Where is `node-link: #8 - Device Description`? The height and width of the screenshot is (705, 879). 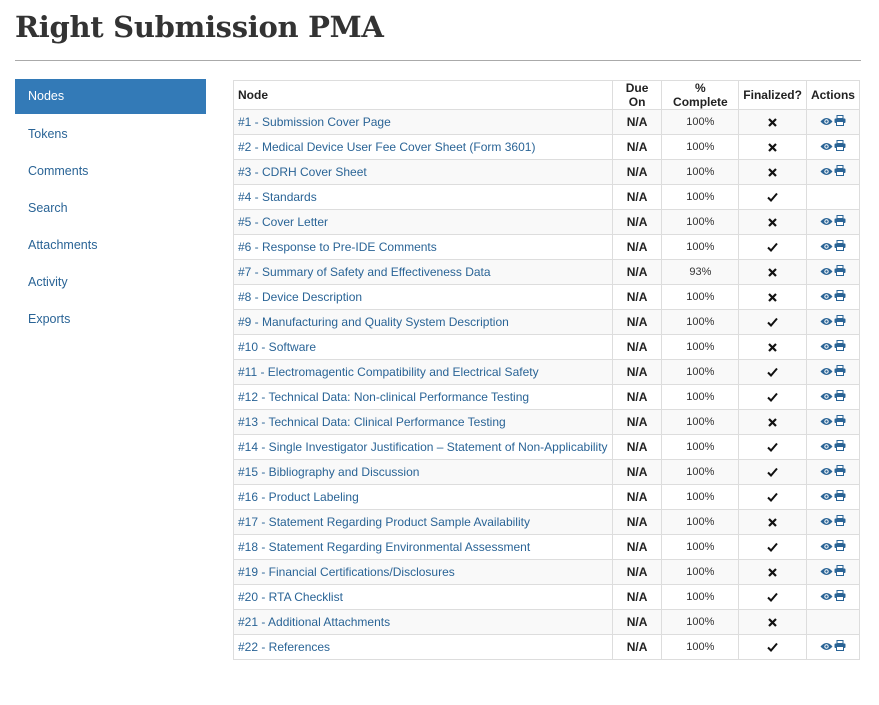
node-link: #8 - Device Description is located at coordinates (300, 297).